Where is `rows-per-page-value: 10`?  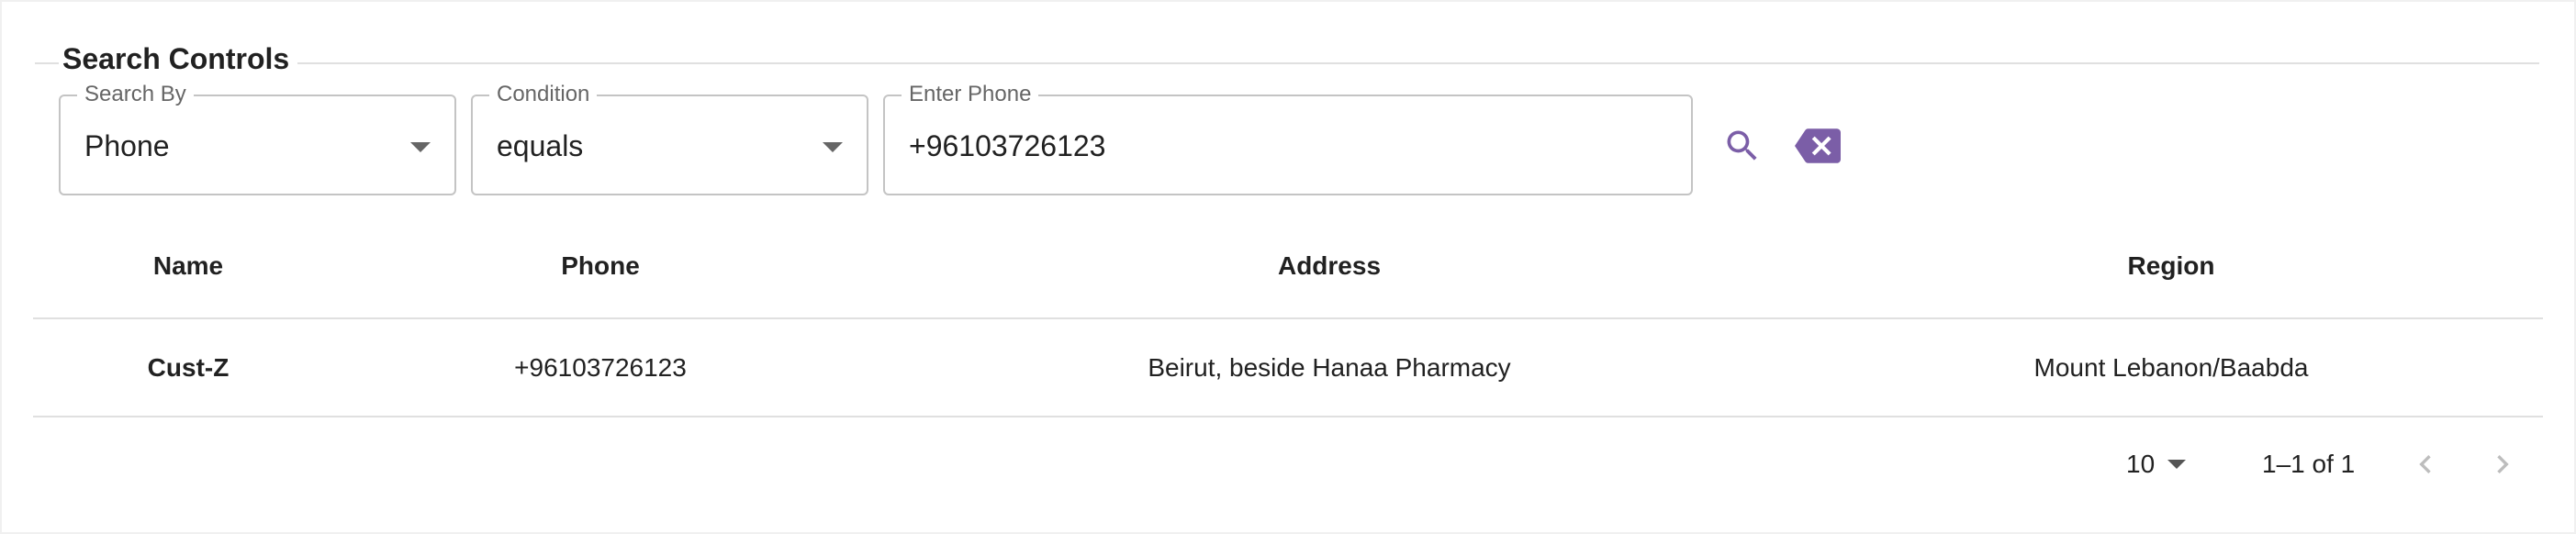 rows-per-page-value: 10 is located at coordinates (2141, 464).